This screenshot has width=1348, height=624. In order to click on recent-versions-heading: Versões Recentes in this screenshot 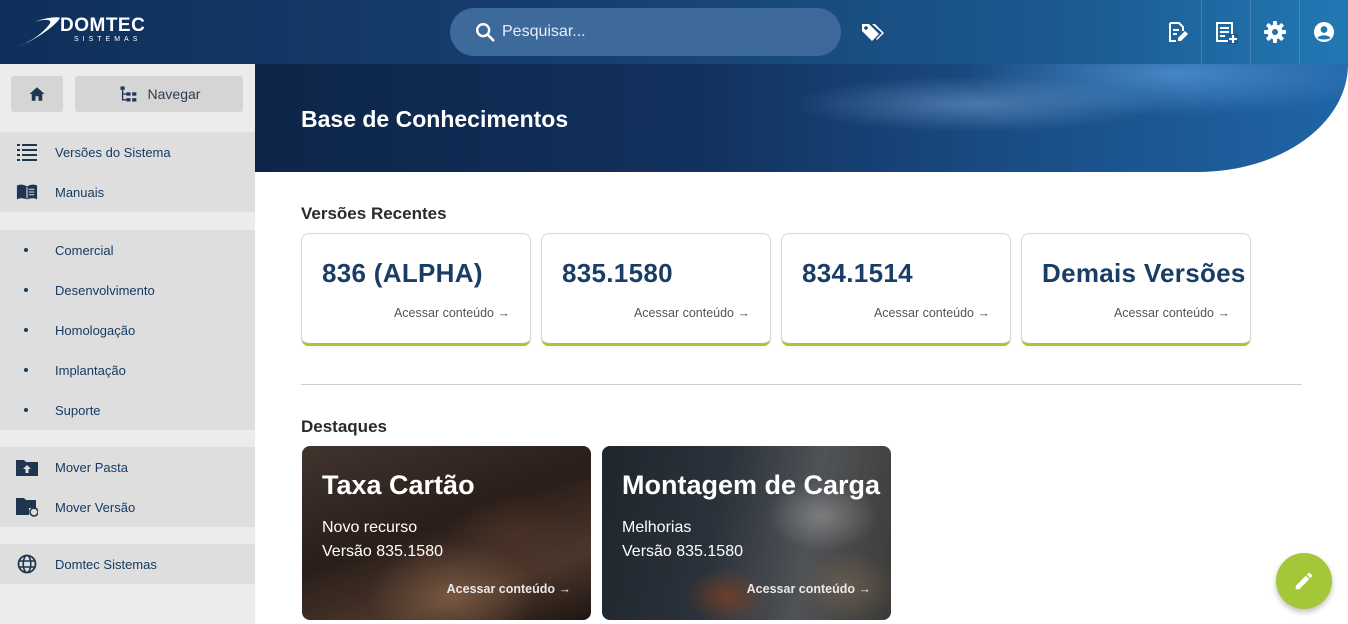, I will do `click(374, 213)`.